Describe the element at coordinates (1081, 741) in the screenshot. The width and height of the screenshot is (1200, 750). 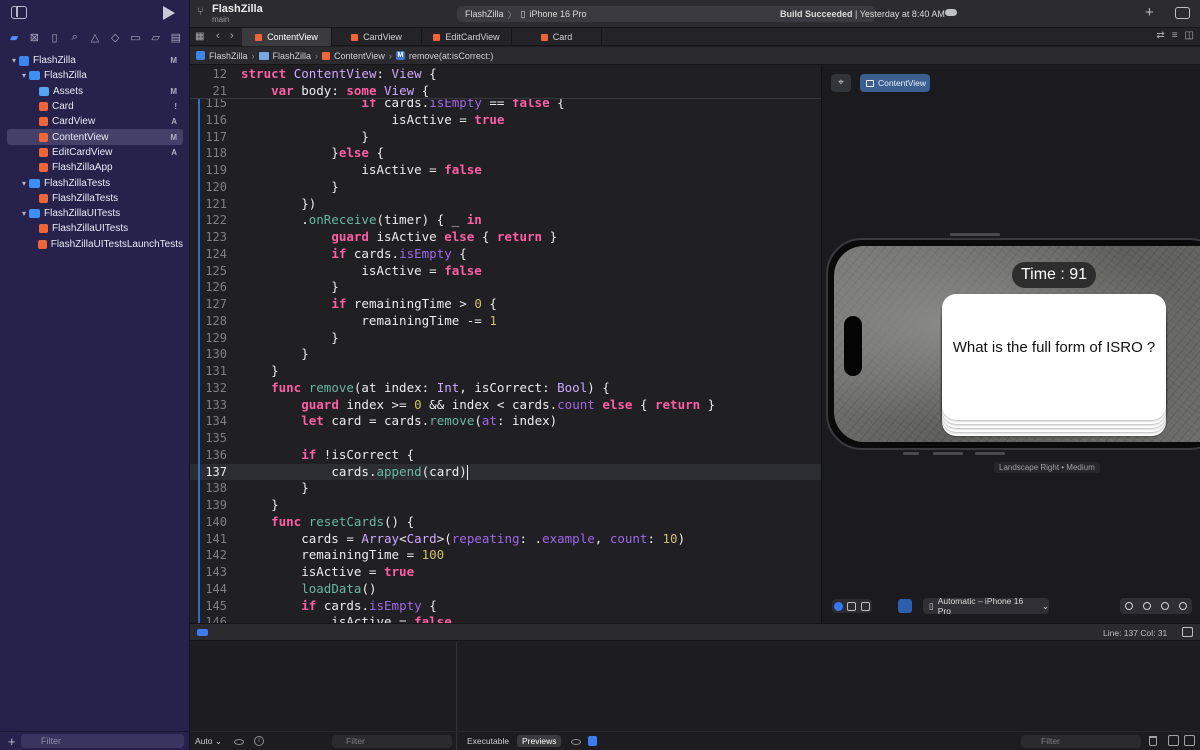
I see `console-filter-input: Filter` at that location.